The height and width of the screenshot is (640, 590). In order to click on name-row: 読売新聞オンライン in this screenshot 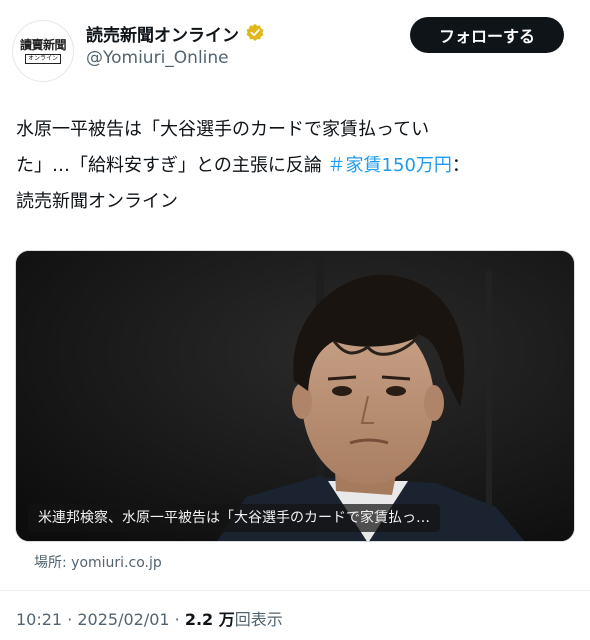, I will do `click(175, 33)`.